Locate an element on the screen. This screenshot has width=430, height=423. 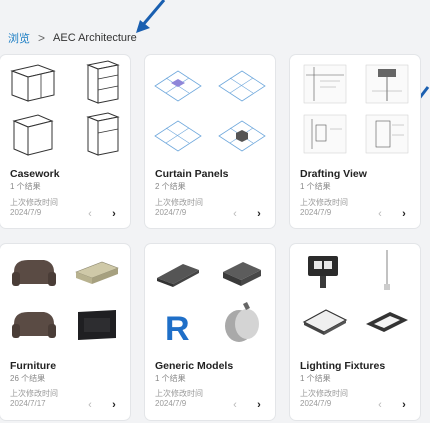
category-card-furniture: Furniture 26 个结果 上次修改时间 2024/7/17 ‹ › is located at coordinates (65, 332).